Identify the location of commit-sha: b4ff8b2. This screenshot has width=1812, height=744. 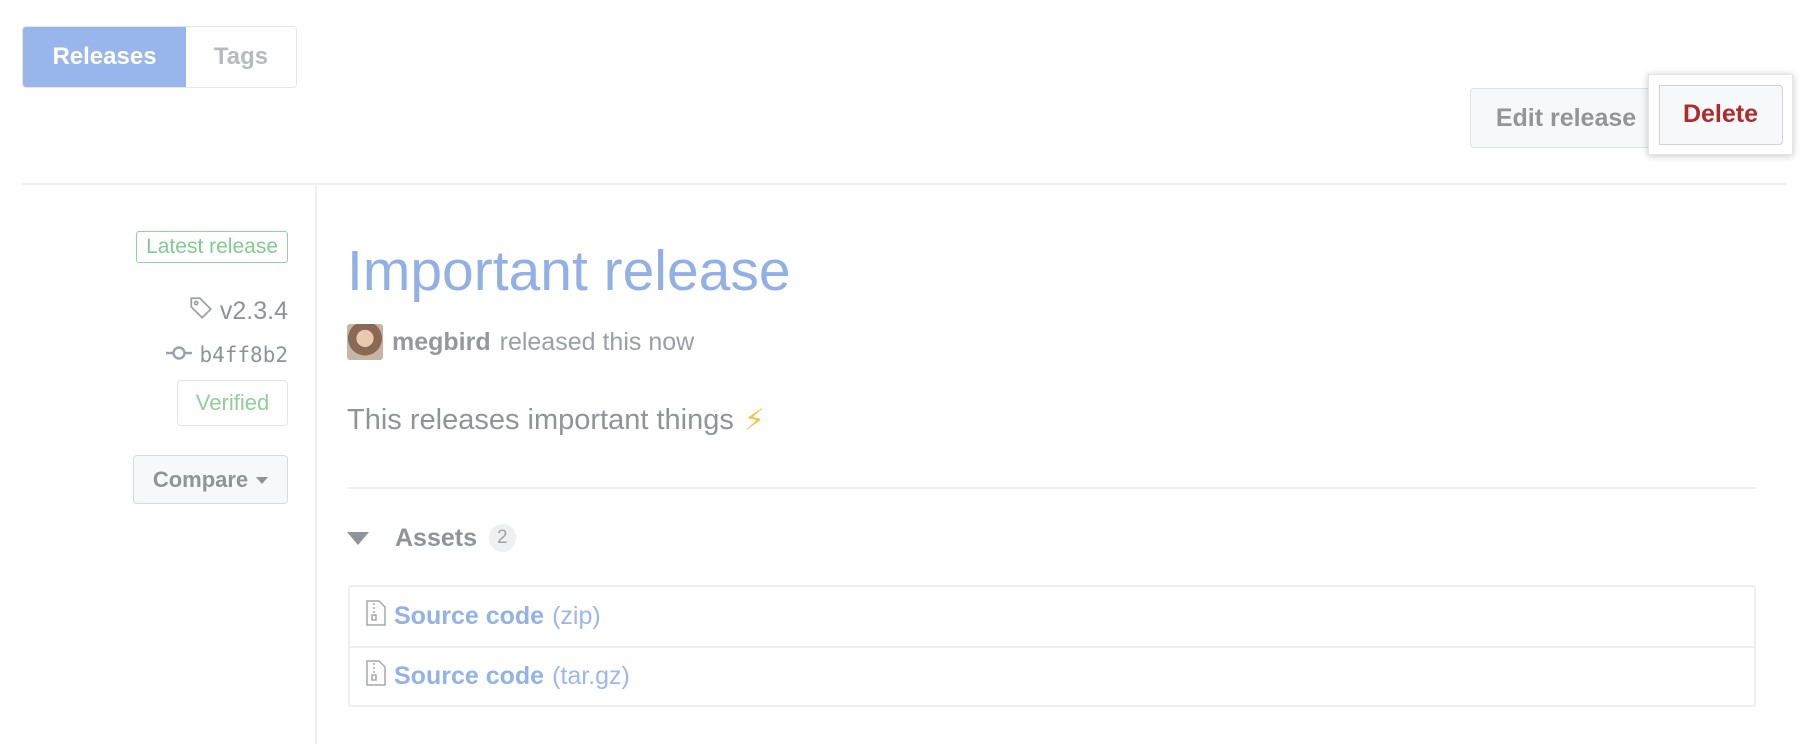
(243, 355).